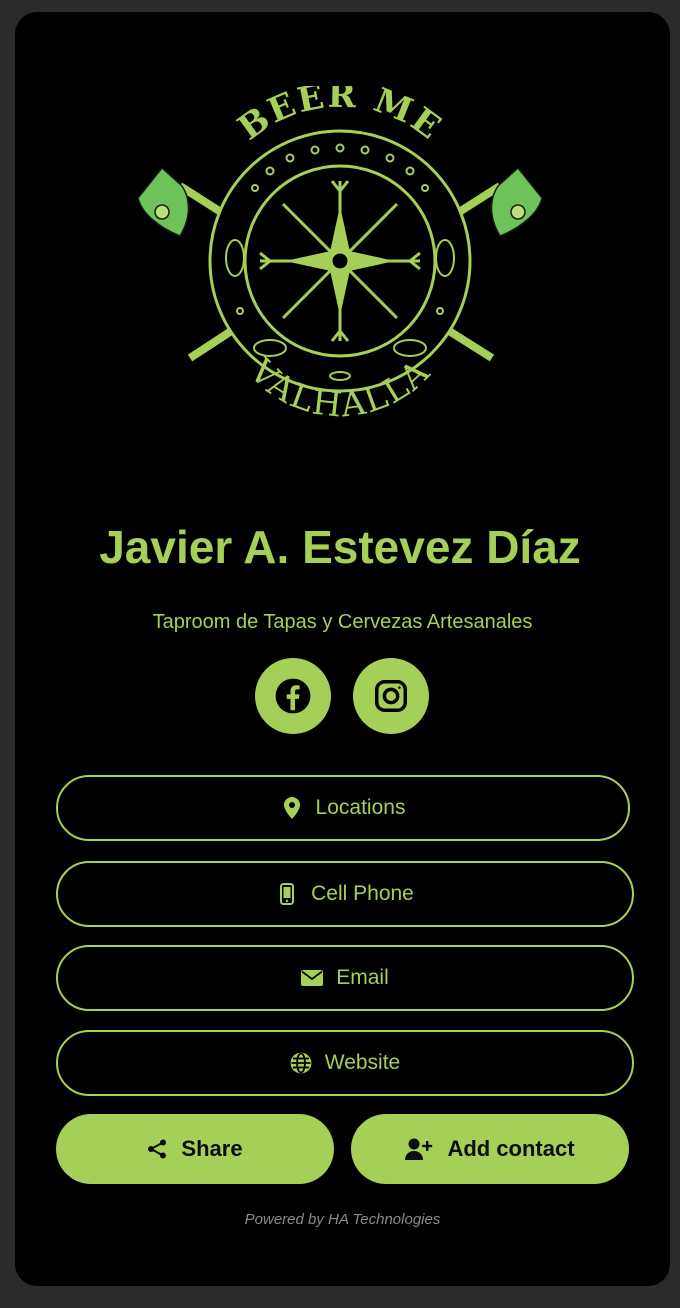  Describe the element at coordinates (362, 1062) in the screenshot. I see `website-label: Website` at that location.